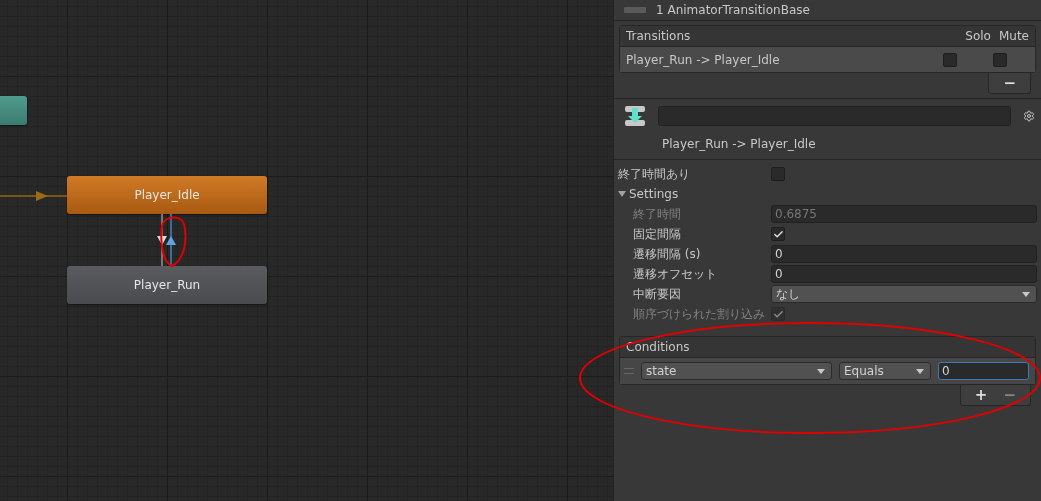  I want to click on annotation-loop, so click(173, 241).